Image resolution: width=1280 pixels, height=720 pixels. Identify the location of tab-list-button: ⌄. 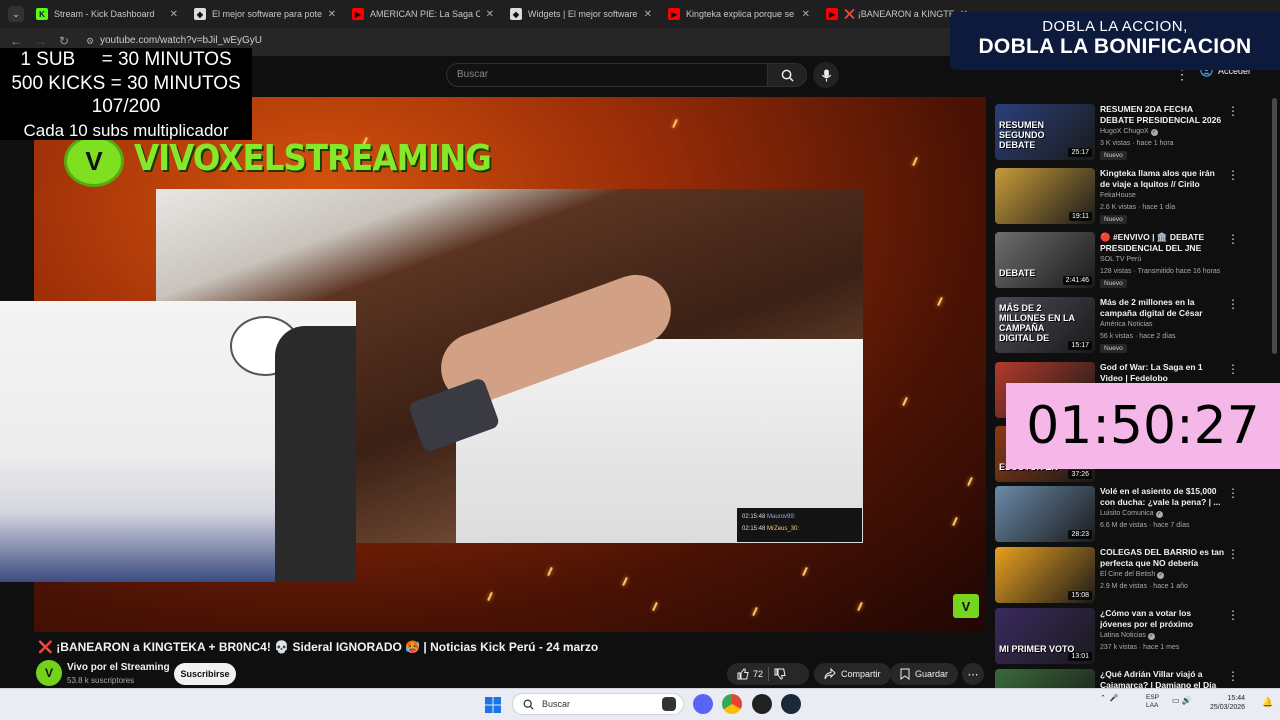
(16, 14).